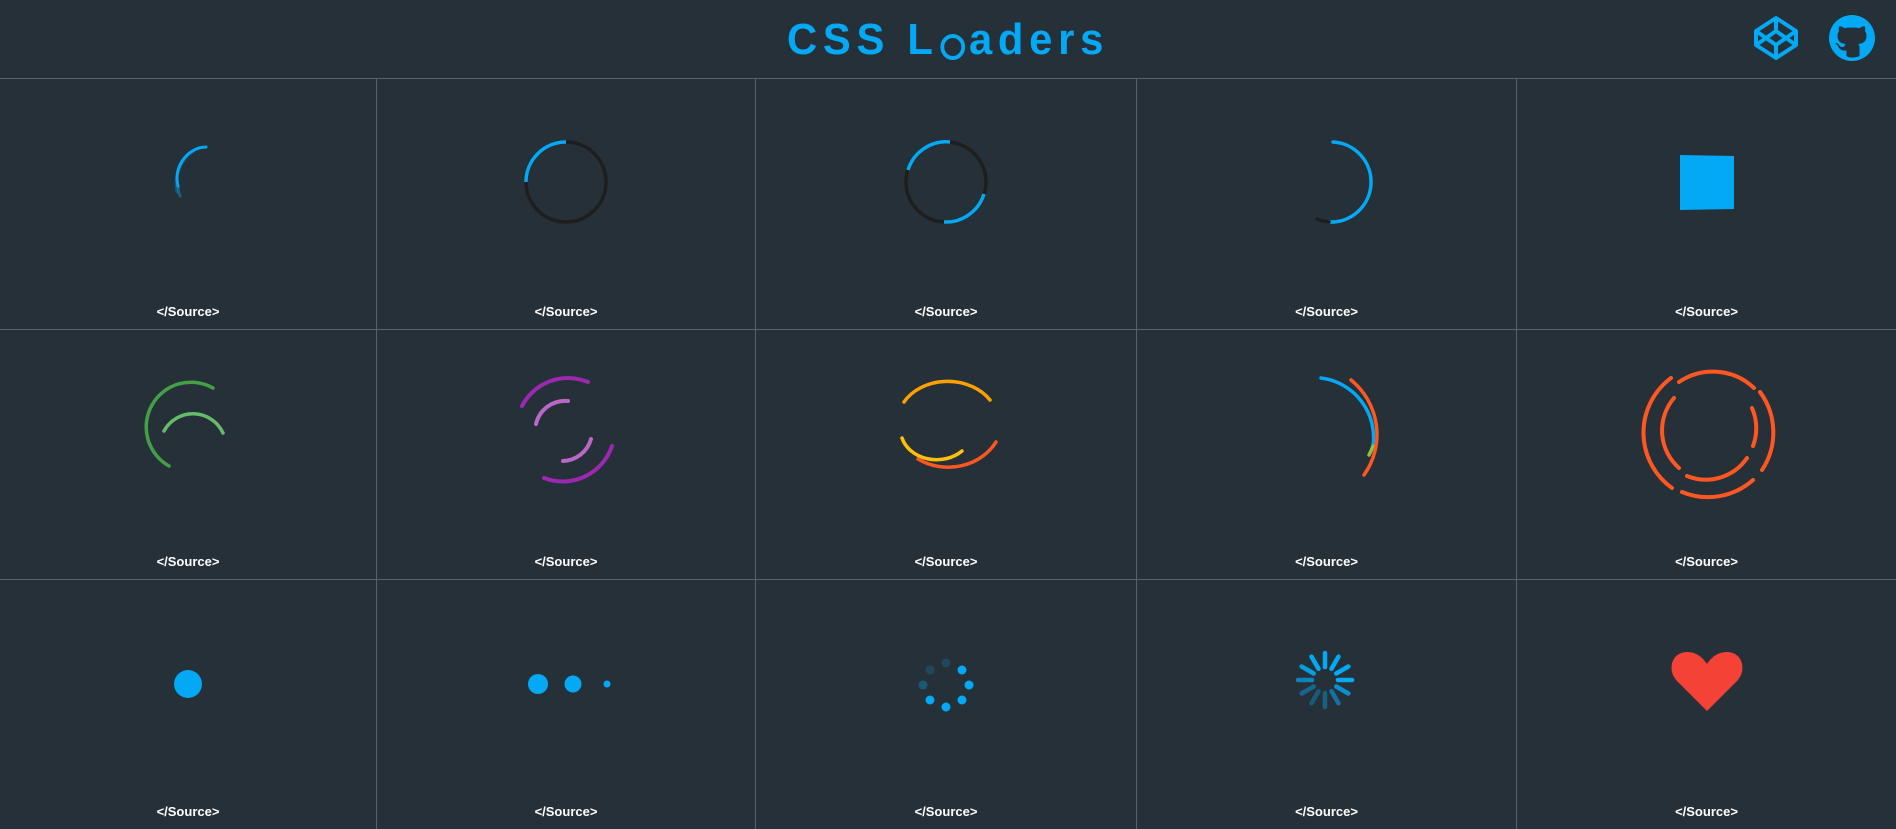 The image size is (1896, 829). I want to click on spinner-purple-arcs-icon, so click(567, 430).